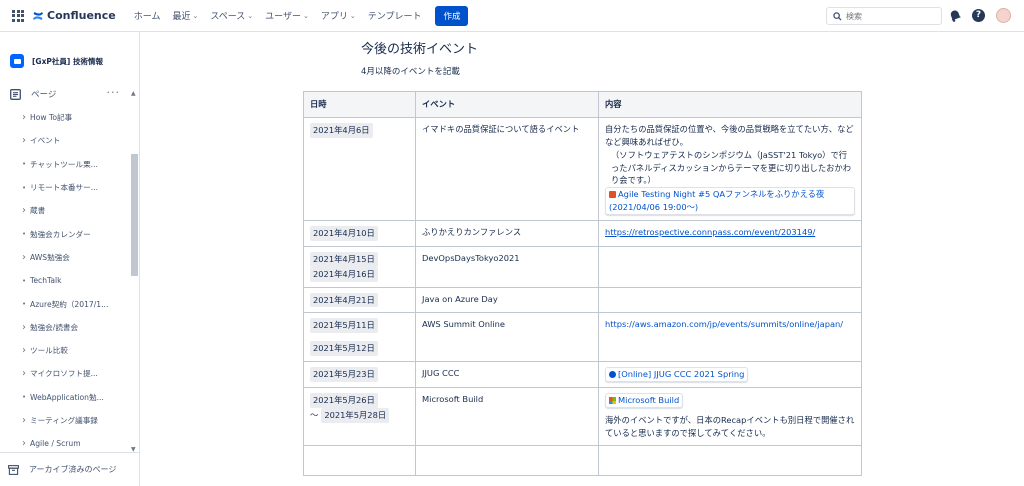 The height and width of the screenshot is (486, 1024). I want to click on sidebar-tree-item: › ツール比較, so click(65, 350).